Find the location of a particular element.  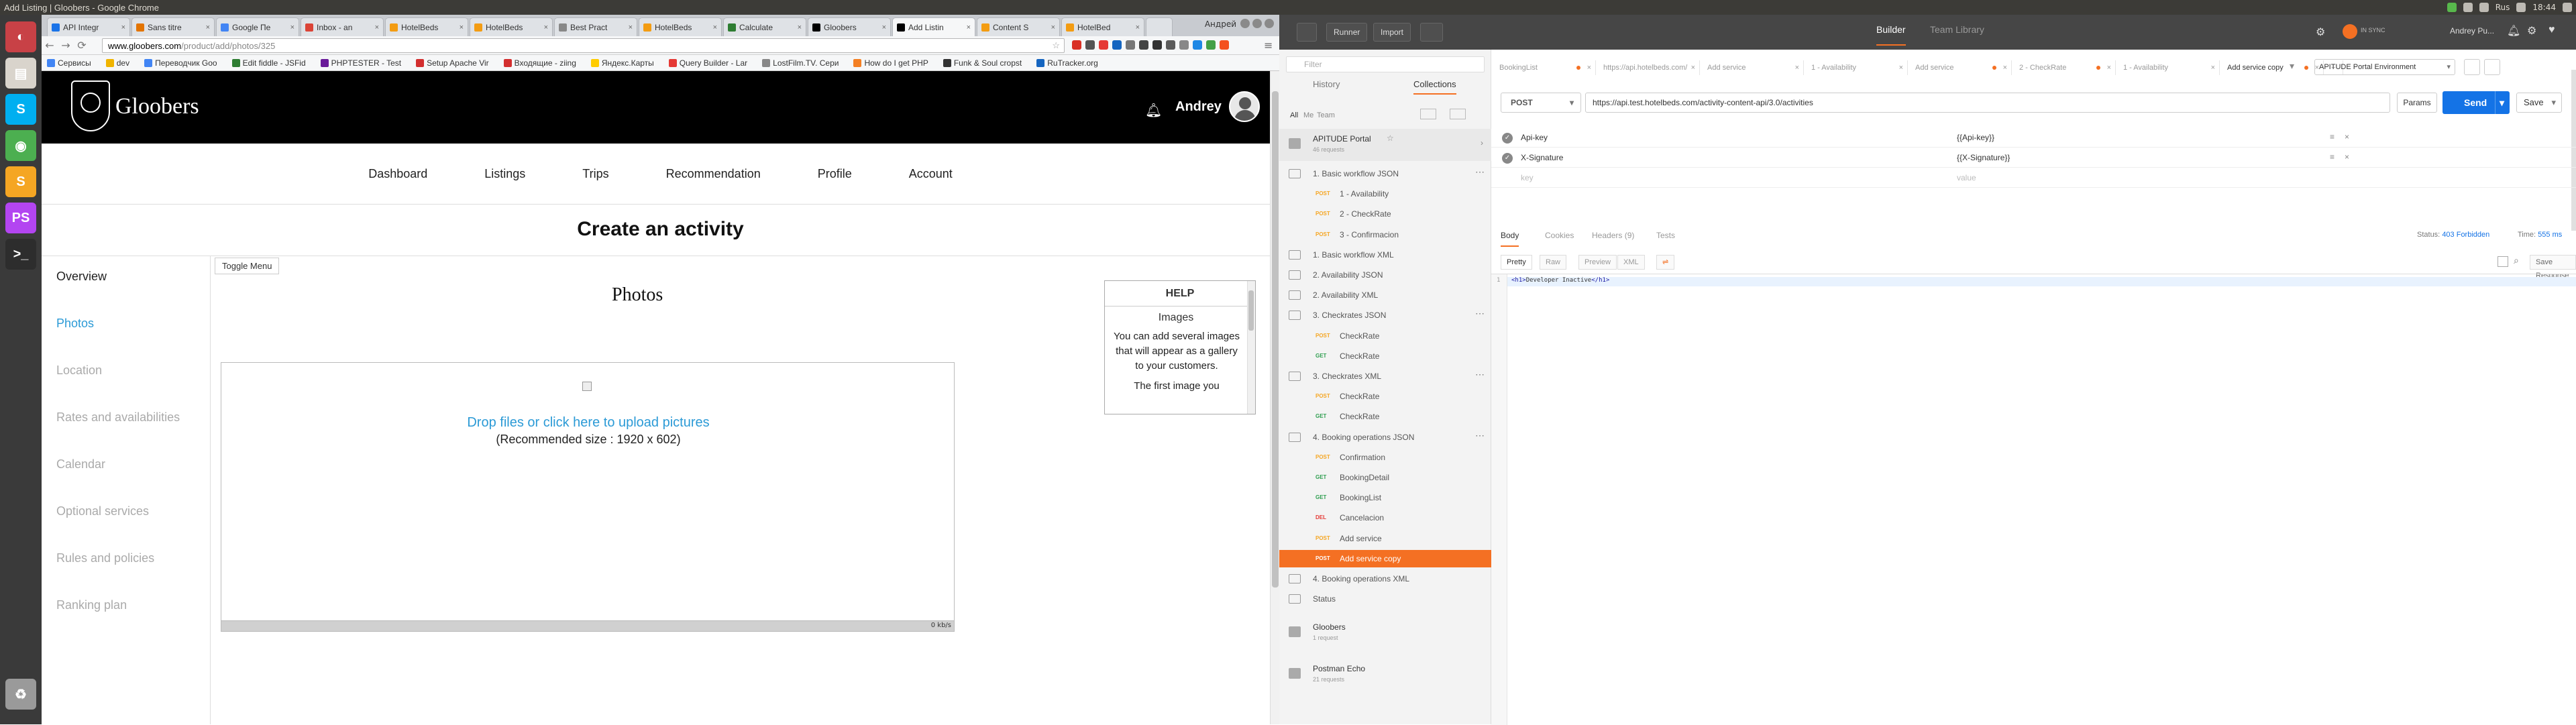

chevron-right-icon: › is located at coordinates (1482, 143).